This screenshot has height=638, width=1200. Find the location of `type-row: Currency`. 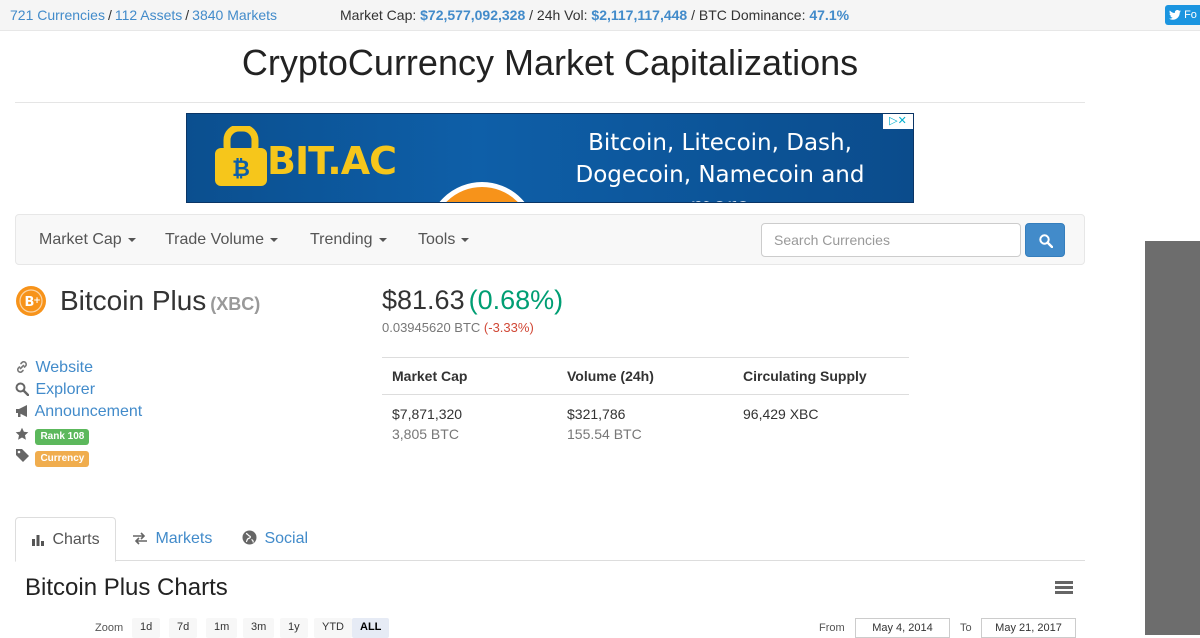

type-row: Currency is located at coordinates (52, 458).